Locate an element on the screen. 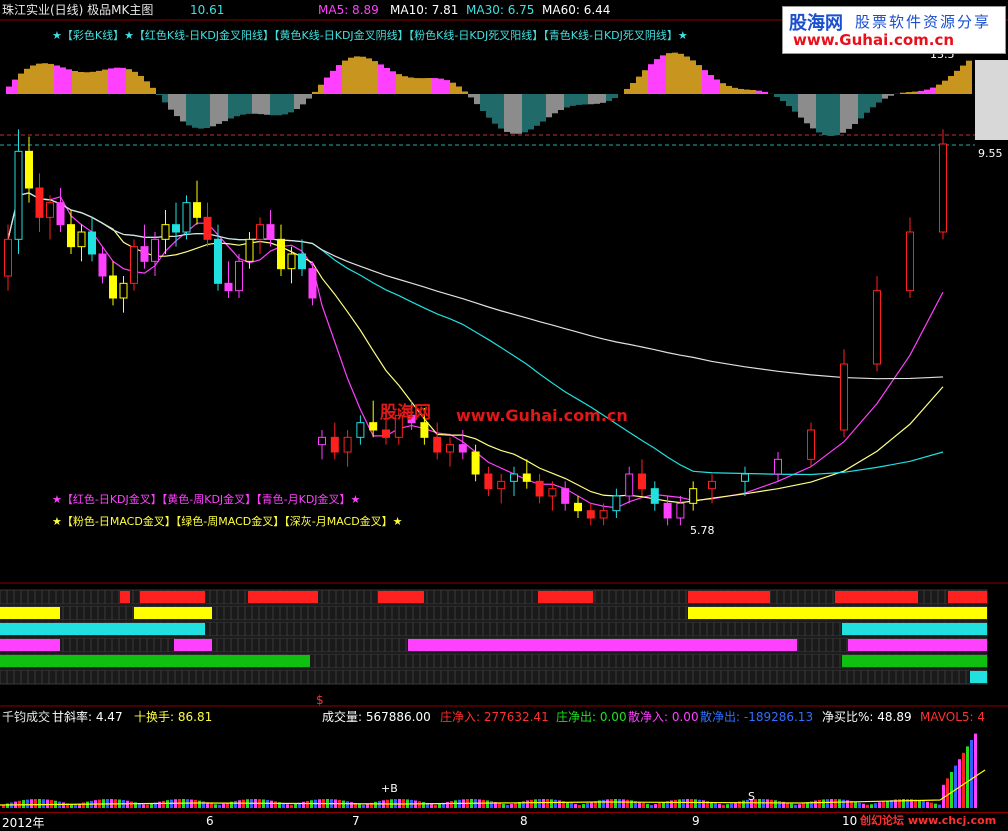 Image resolution: width=1008 pixels, height=831 pixels. watermark-url: www.Guhai.com.cn is located at coordinates (542, 415).